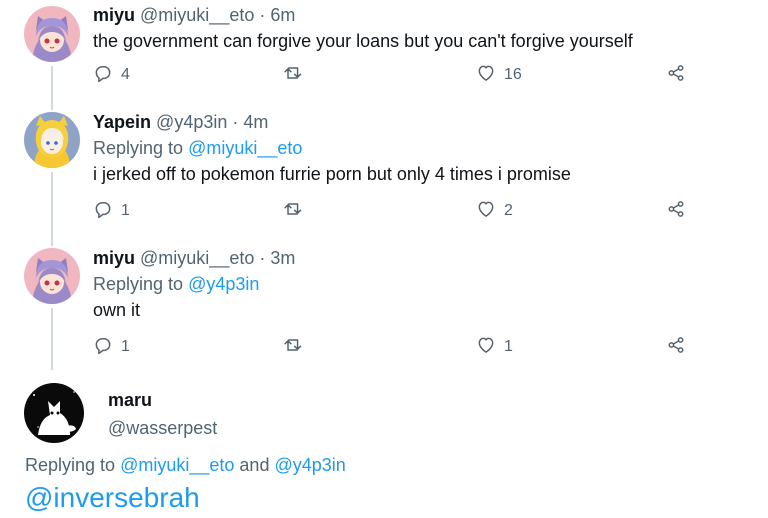 Image resolution: width=768 pixels, height=518 pixels. I want to click on like-count: 2, so click(508, 210).